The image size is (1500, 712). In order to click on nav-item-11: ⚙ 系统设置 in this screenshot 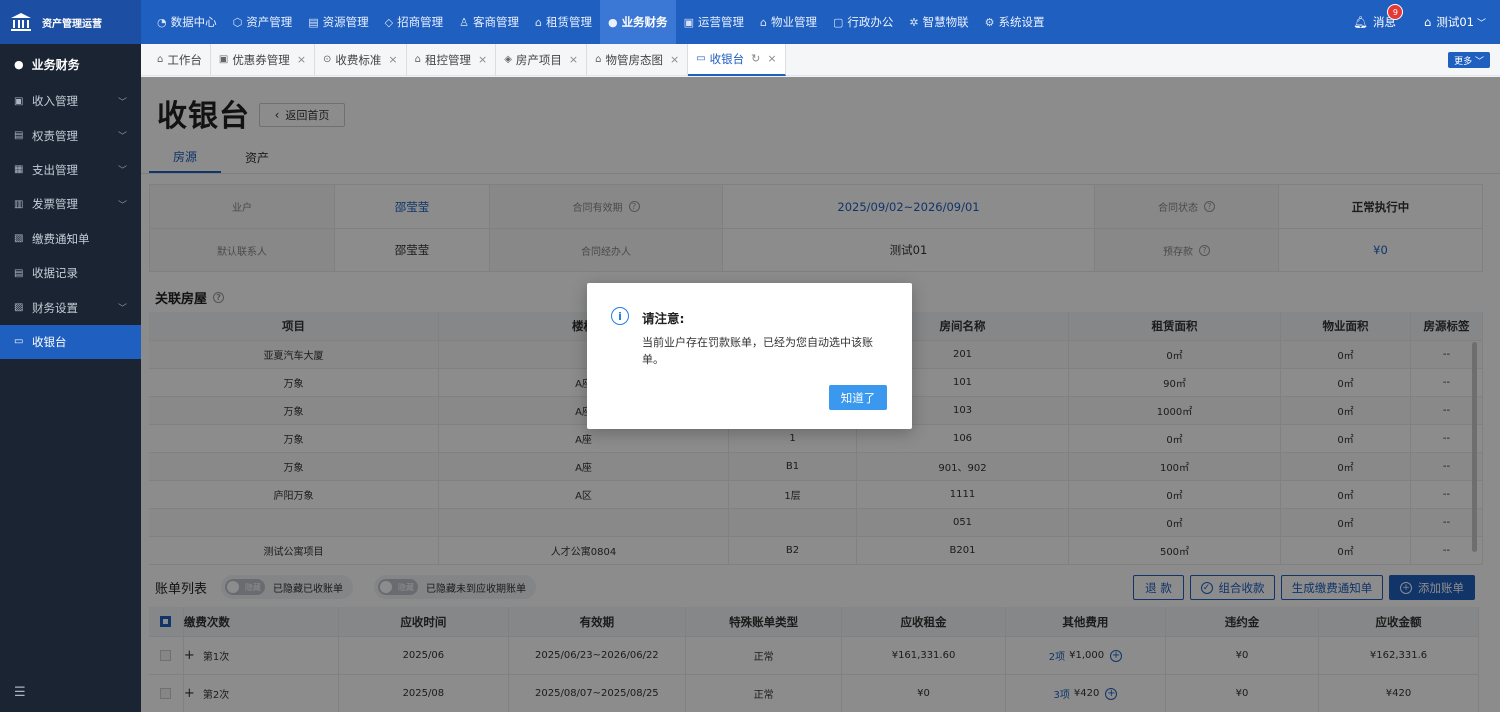, I will do `click(1015, 22)`.